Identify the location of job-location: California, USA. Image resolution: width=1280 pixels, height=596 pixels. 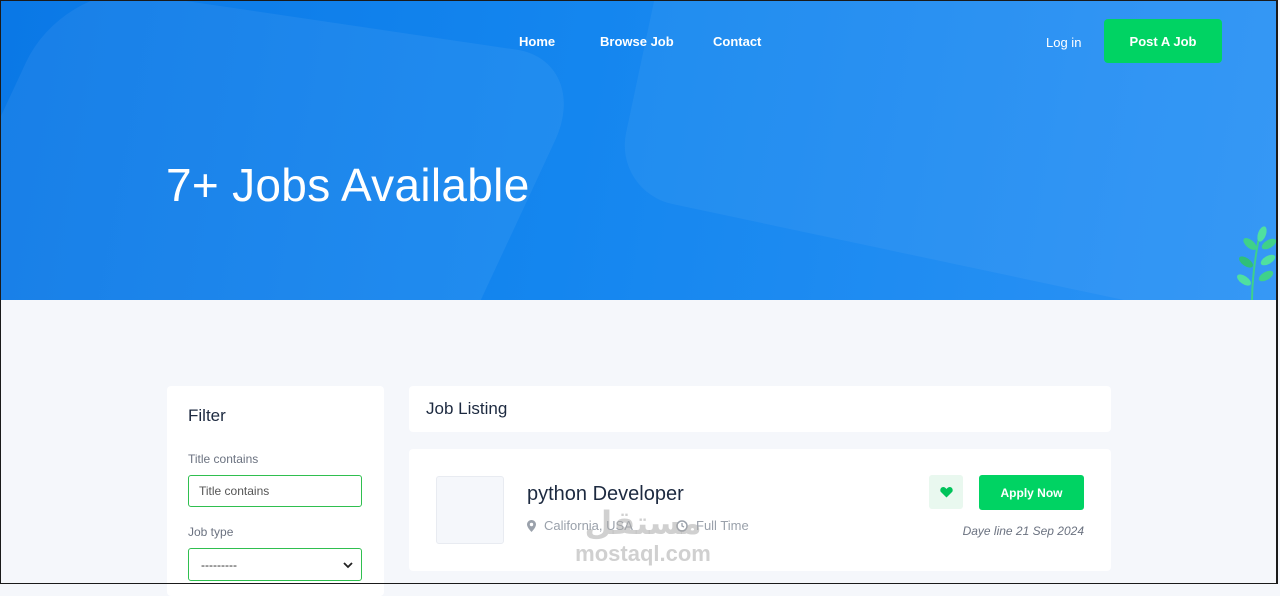
(580, 525).